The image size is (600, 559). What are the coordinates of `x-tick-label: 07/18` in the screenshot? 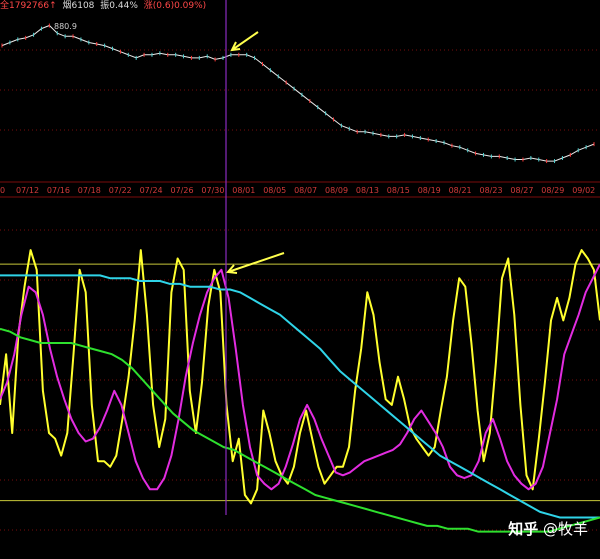 It's located at (89, 190).